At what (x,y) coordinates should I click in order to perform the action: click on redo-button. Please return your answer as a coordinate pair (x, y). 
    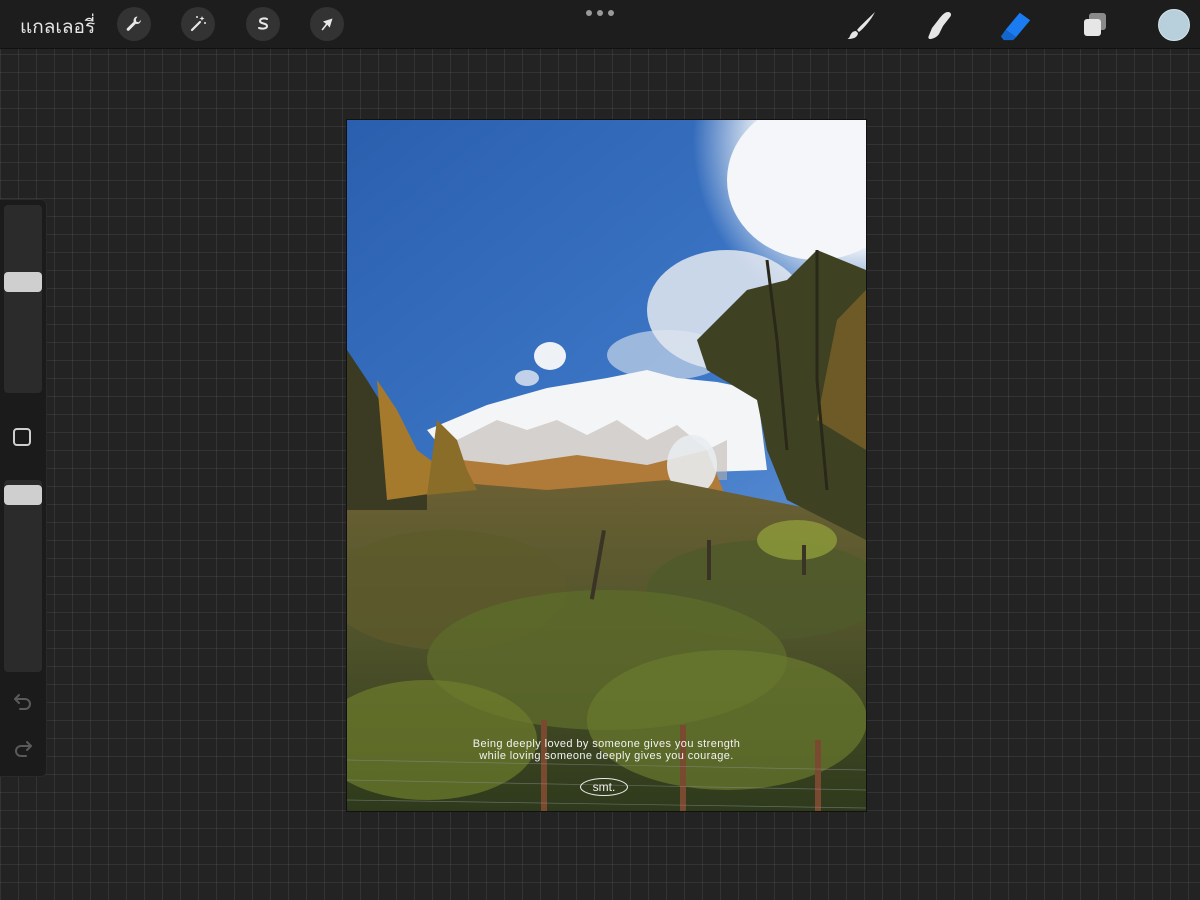
    Looking at the image, I should click on (23, 748).